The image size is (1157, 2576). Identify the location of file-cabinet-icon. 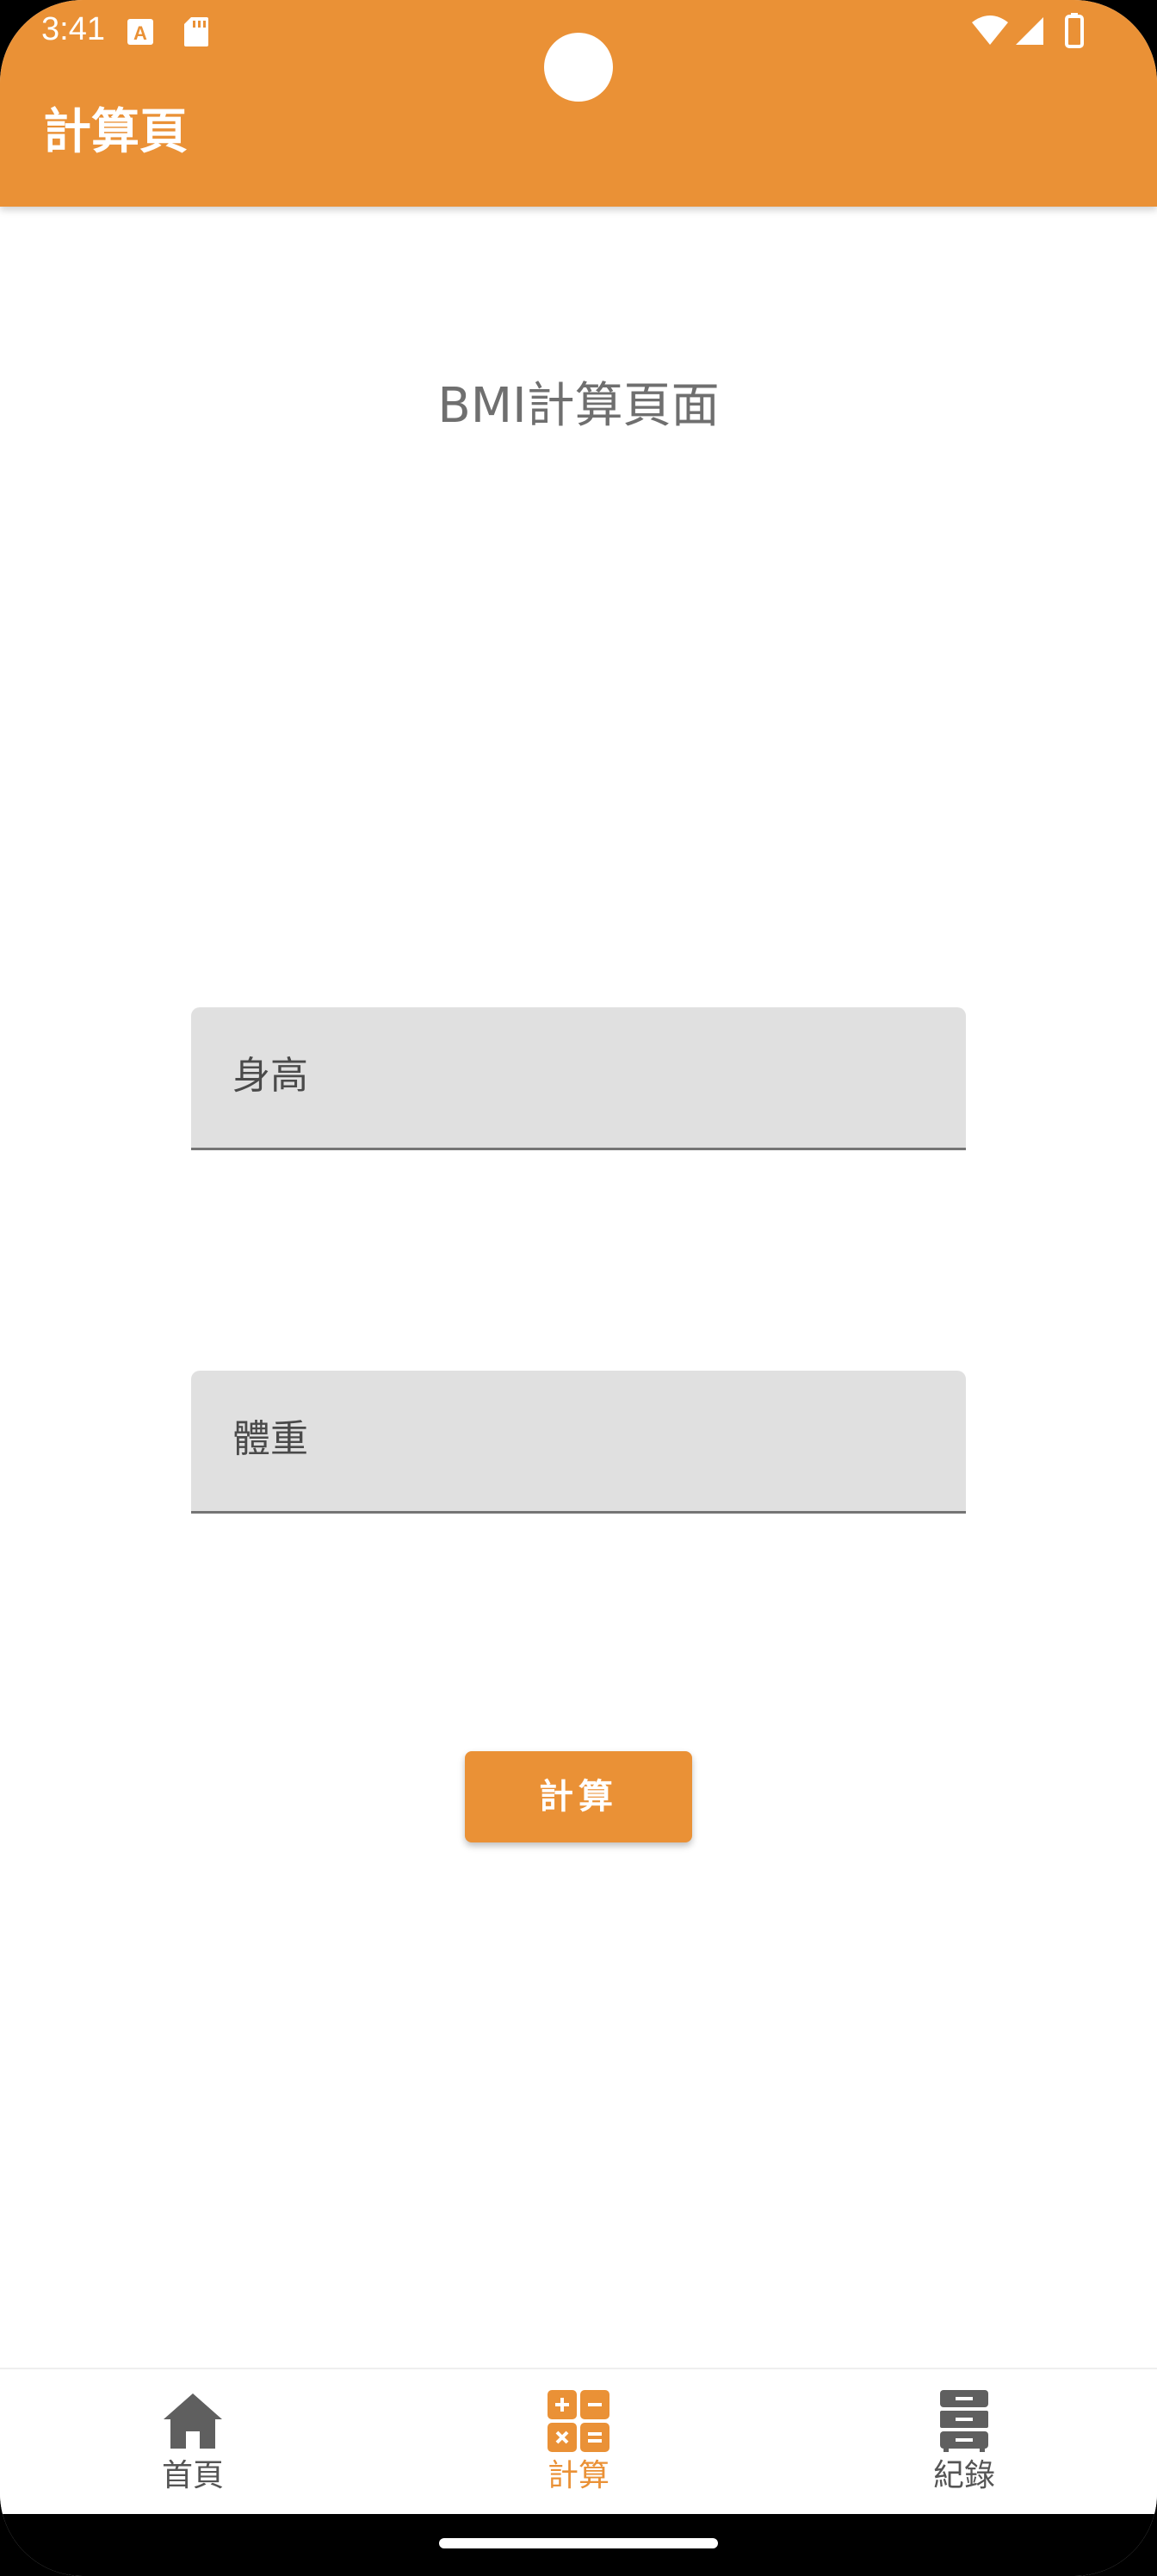
(964, 2421).